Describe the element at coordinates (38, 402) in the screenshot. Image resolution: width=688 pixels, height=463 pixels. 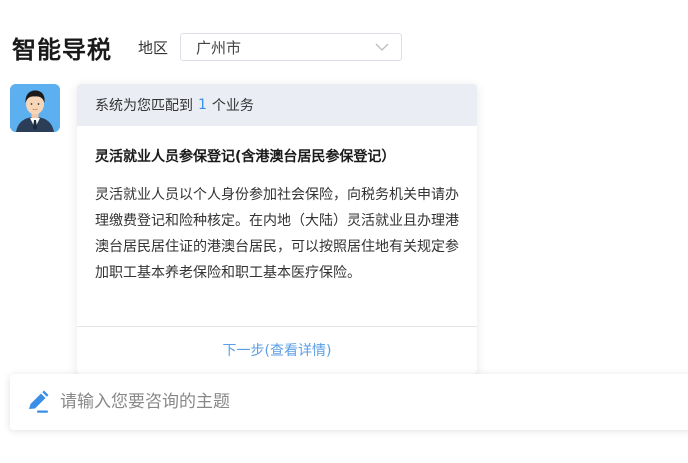
I see `edit-pen-icon` at that location.